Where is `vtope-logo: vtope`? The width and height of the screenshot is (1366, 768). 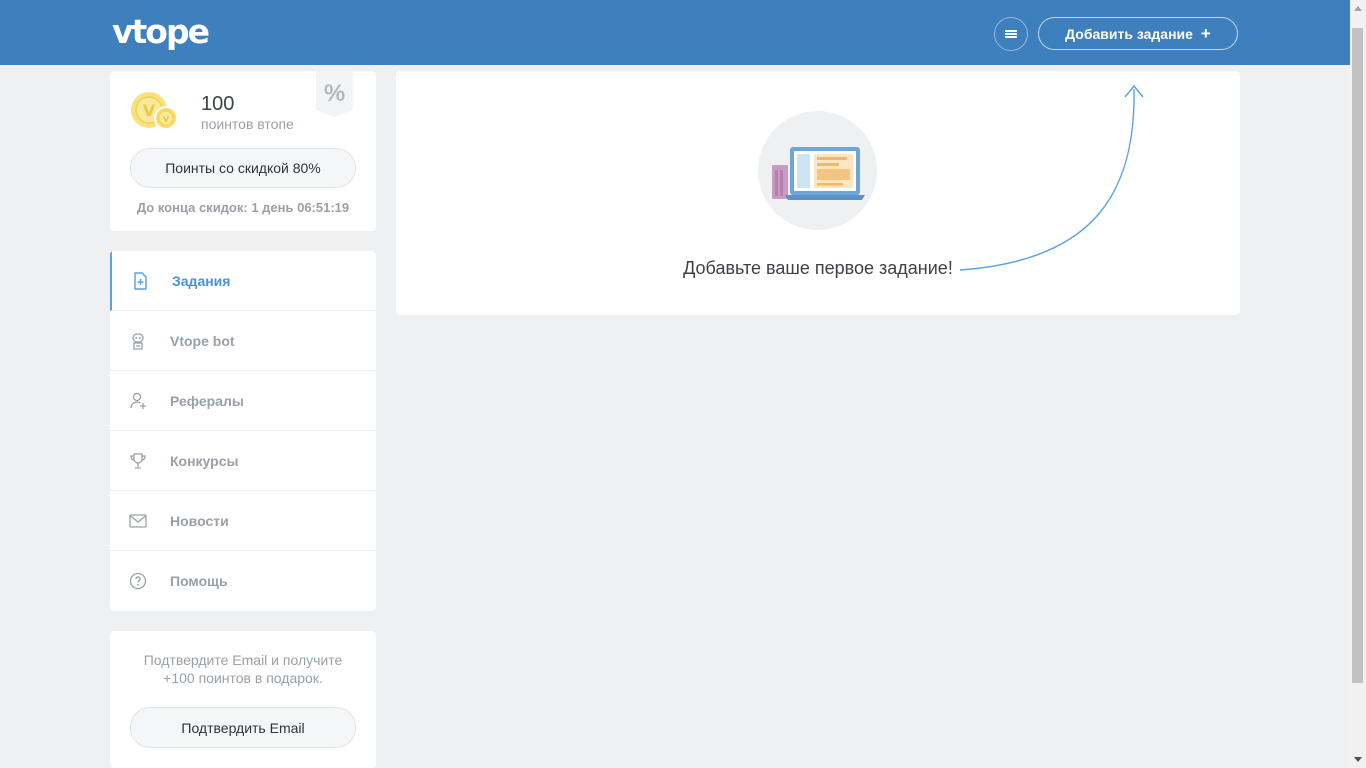 vtope-logo: vtope is located at coordinates (161, 31).